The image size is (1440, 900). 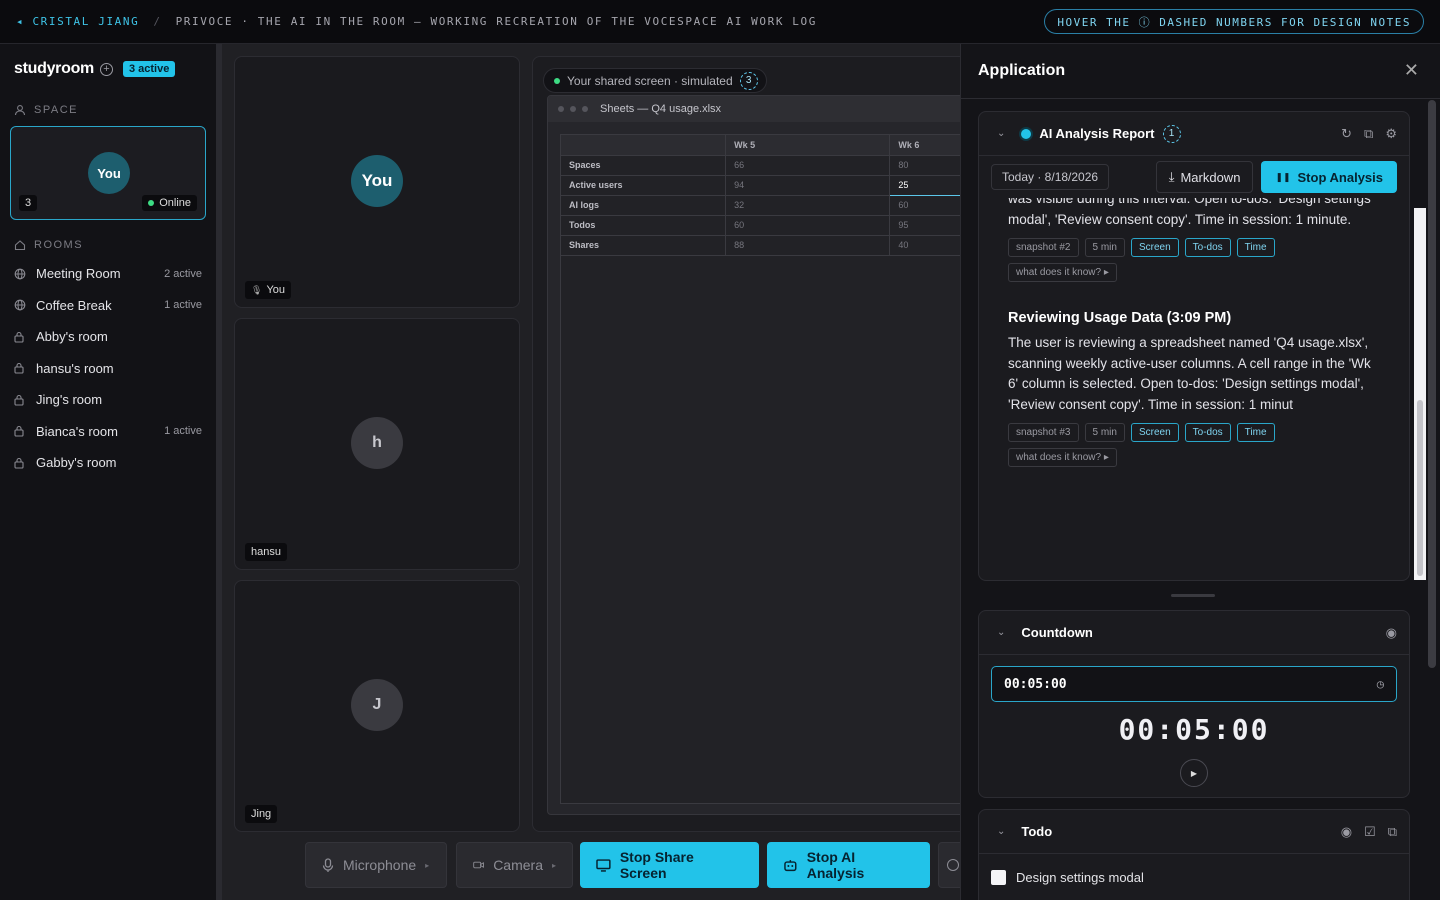 I want to click on participant-tile-hansu: h hansu, so click(x=377, y=444).